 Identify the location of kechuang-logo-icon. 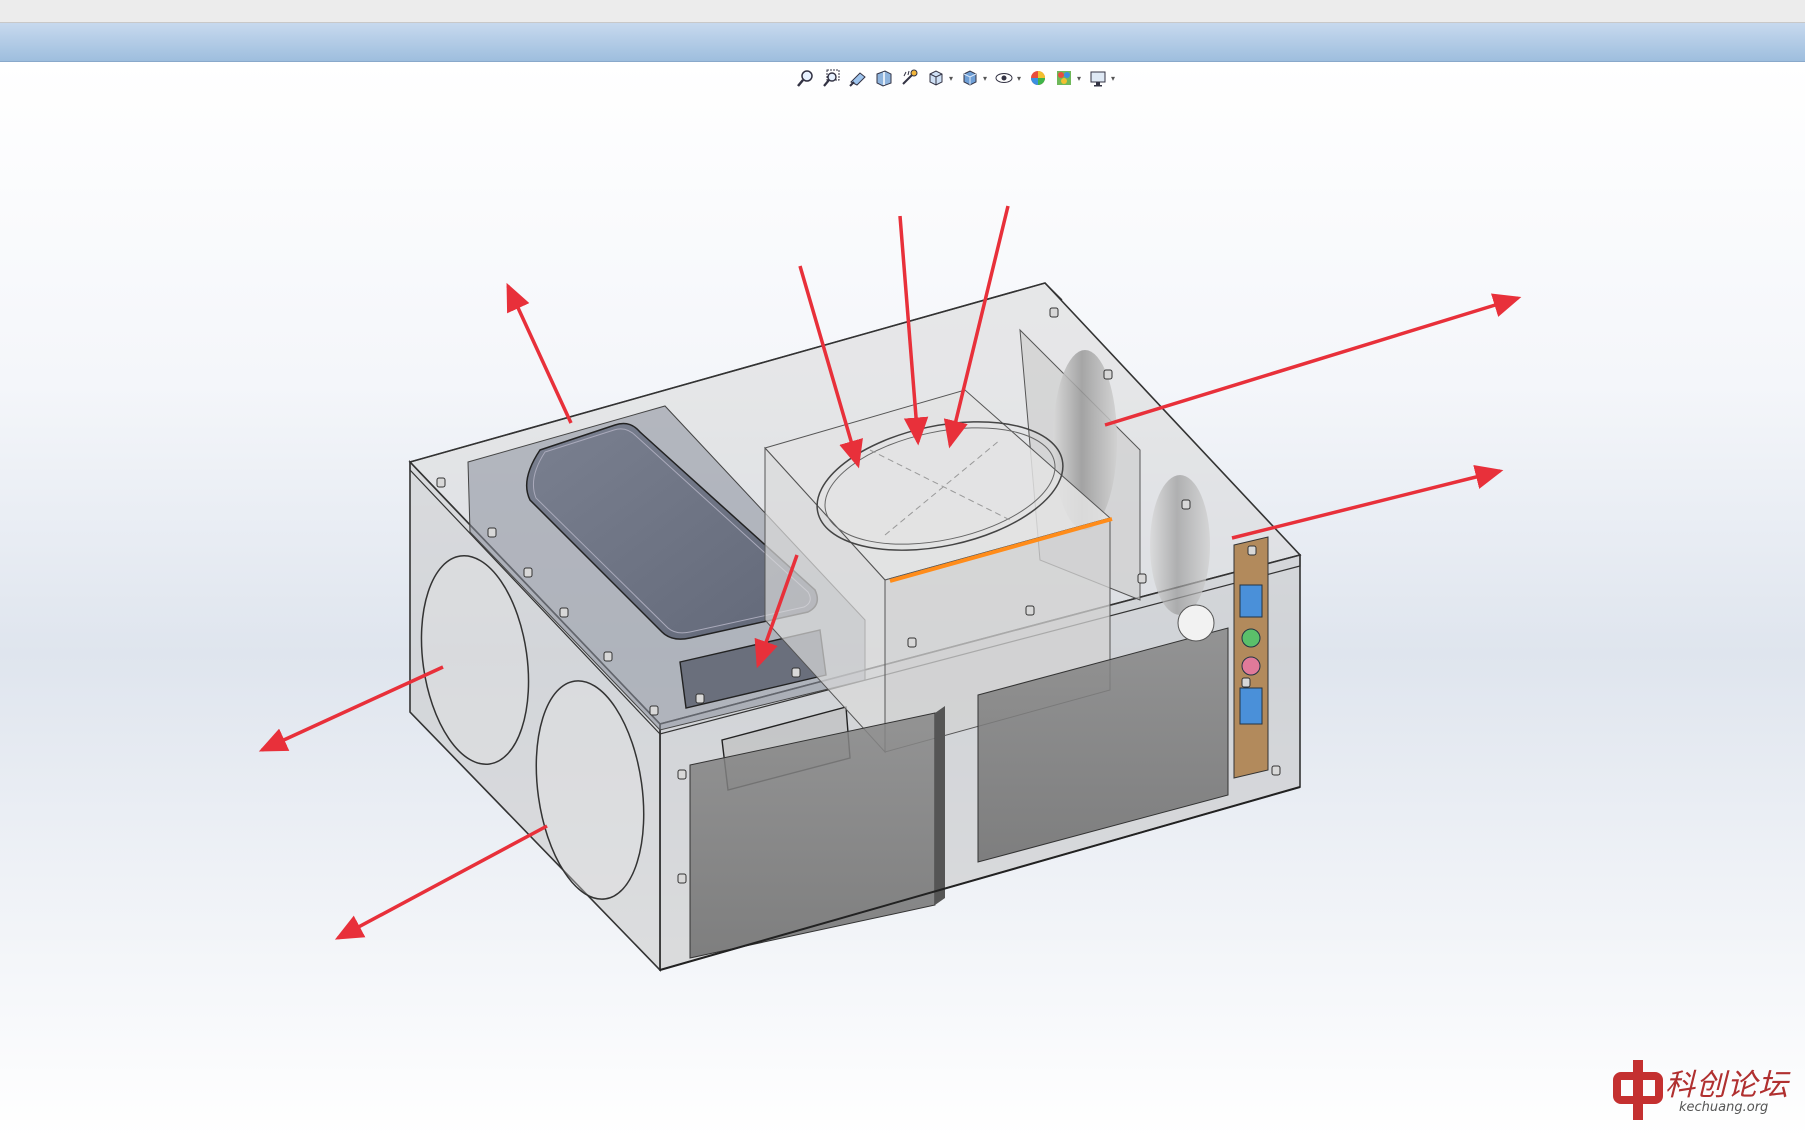
(1638, 1090).